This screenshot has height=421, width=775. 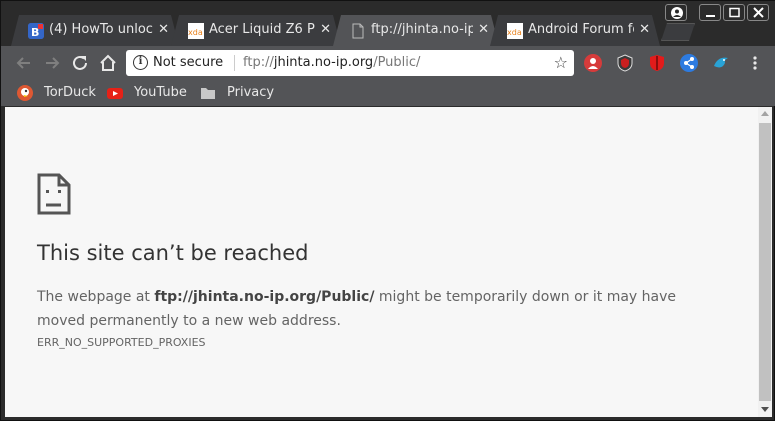 I want to click on youtube-icon, so click(x=115, y=93).